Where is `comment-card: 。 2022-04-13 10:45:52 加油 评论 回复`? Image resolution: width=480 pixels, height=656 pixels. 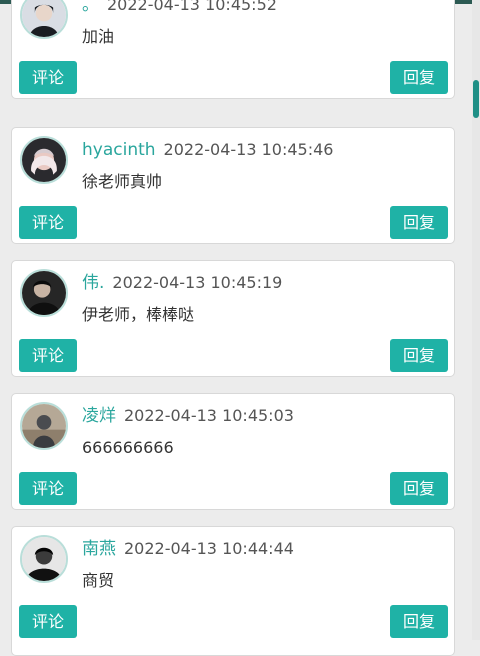
comment-card: 。 2022-04-13 10:45:52 加油 评论 回复 is located at coordinates (233, 49).